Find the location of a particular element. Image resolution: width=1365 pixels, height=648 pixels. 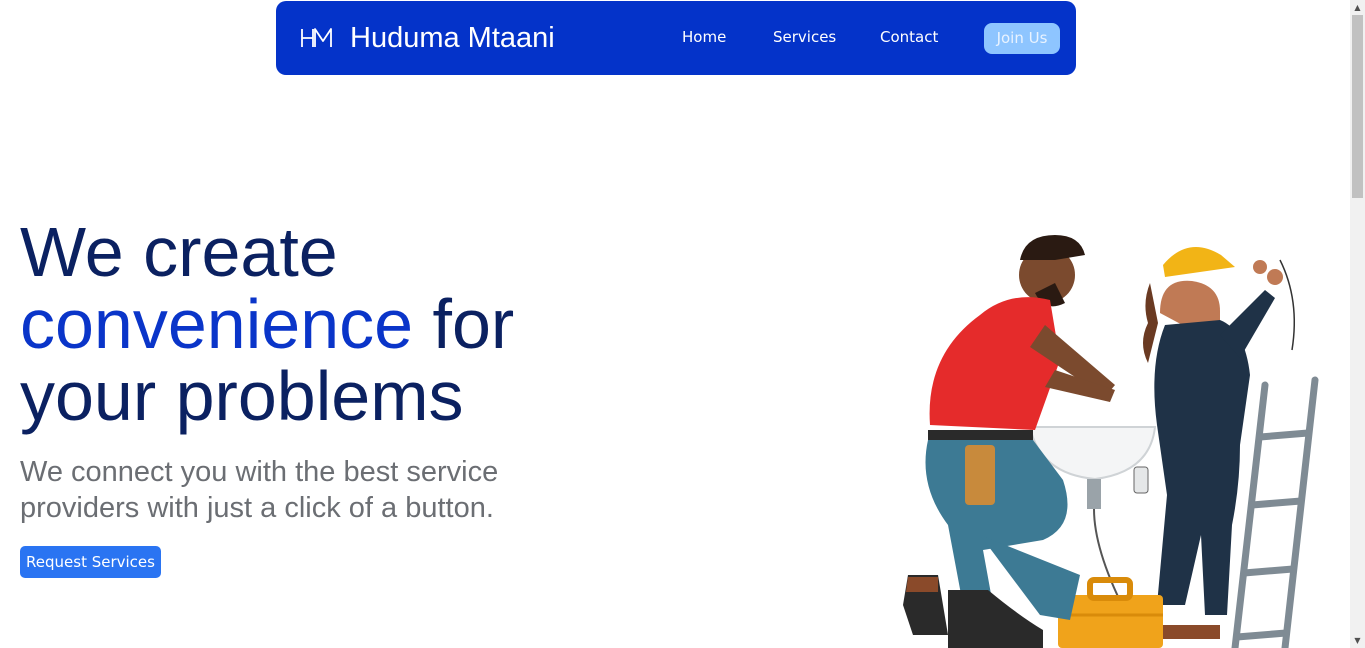

nav-contact-link: Contact is located at coordinates (909, 37).